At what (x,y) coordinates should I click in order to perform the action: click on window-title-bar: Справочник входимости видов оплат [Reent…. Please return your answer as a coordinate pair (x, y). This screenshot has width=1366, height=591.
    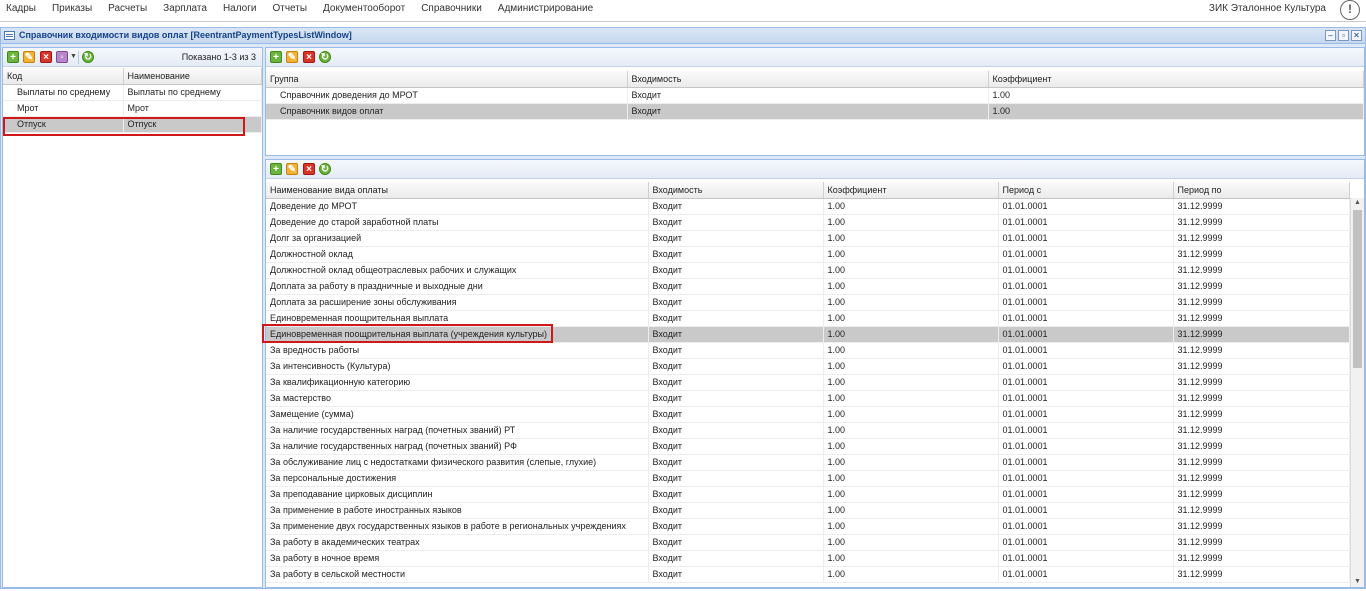
    Looking at the image, I should click on (683, 36).